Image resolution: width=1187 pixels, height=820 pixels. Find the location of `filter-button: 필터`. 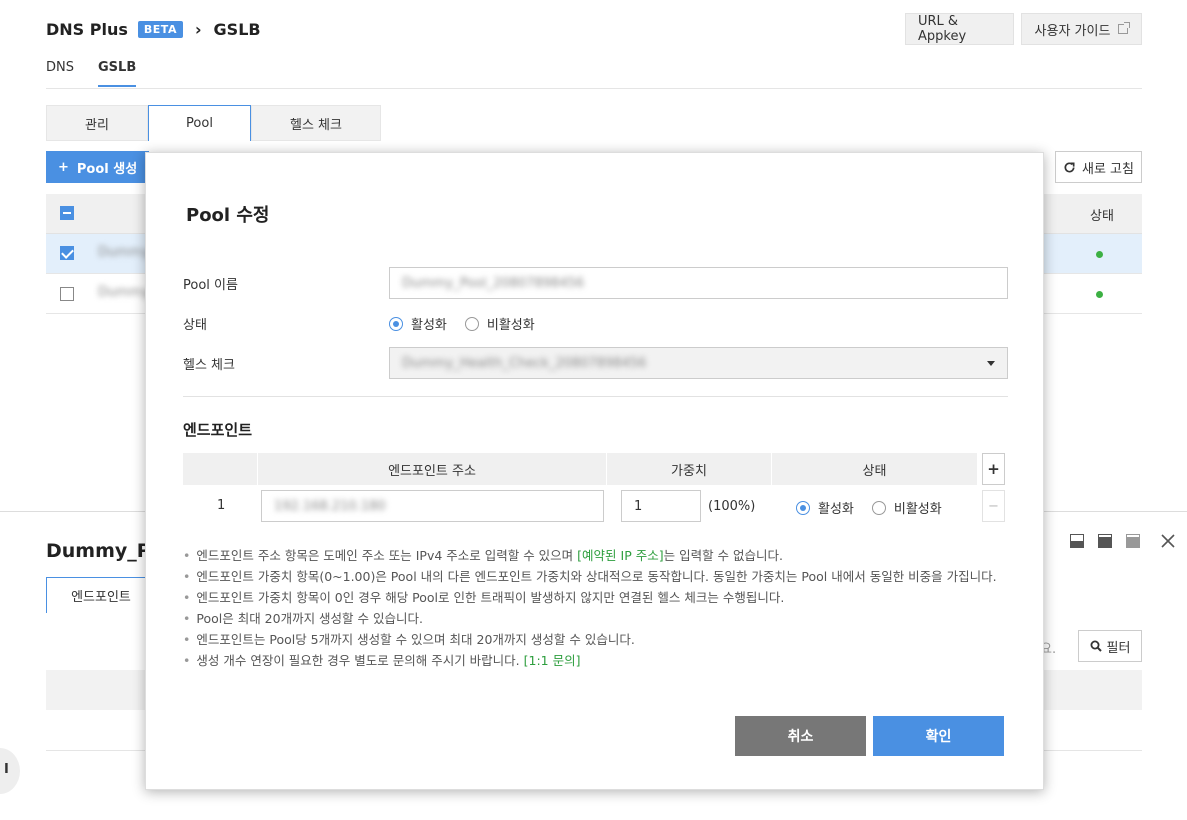

filter-button: 필터 is located at coordinates (1110, 646).